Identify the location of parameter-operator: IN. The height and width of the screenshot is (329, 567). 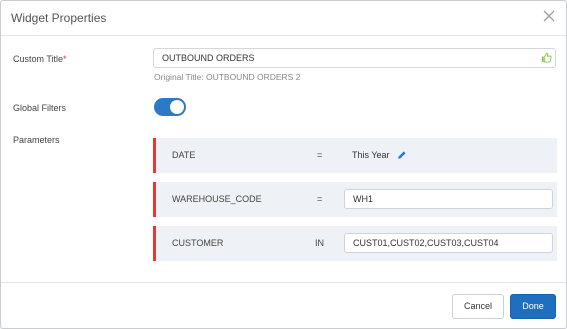
(319, 243).